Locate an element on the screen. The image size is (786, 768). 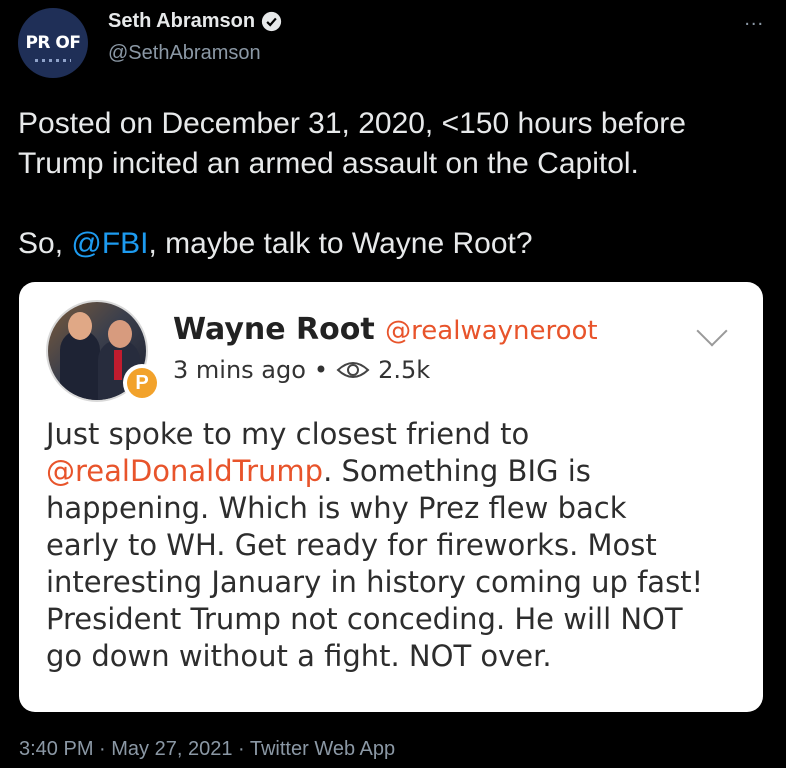
avatar: PR OF is located at coordinates (53, 43).